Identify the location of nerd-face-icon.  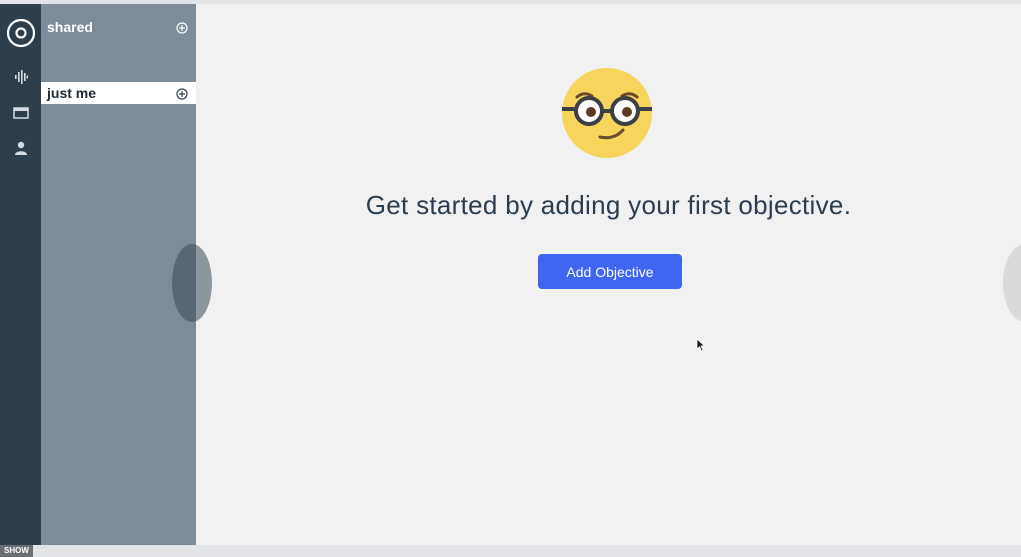
(607, 113).